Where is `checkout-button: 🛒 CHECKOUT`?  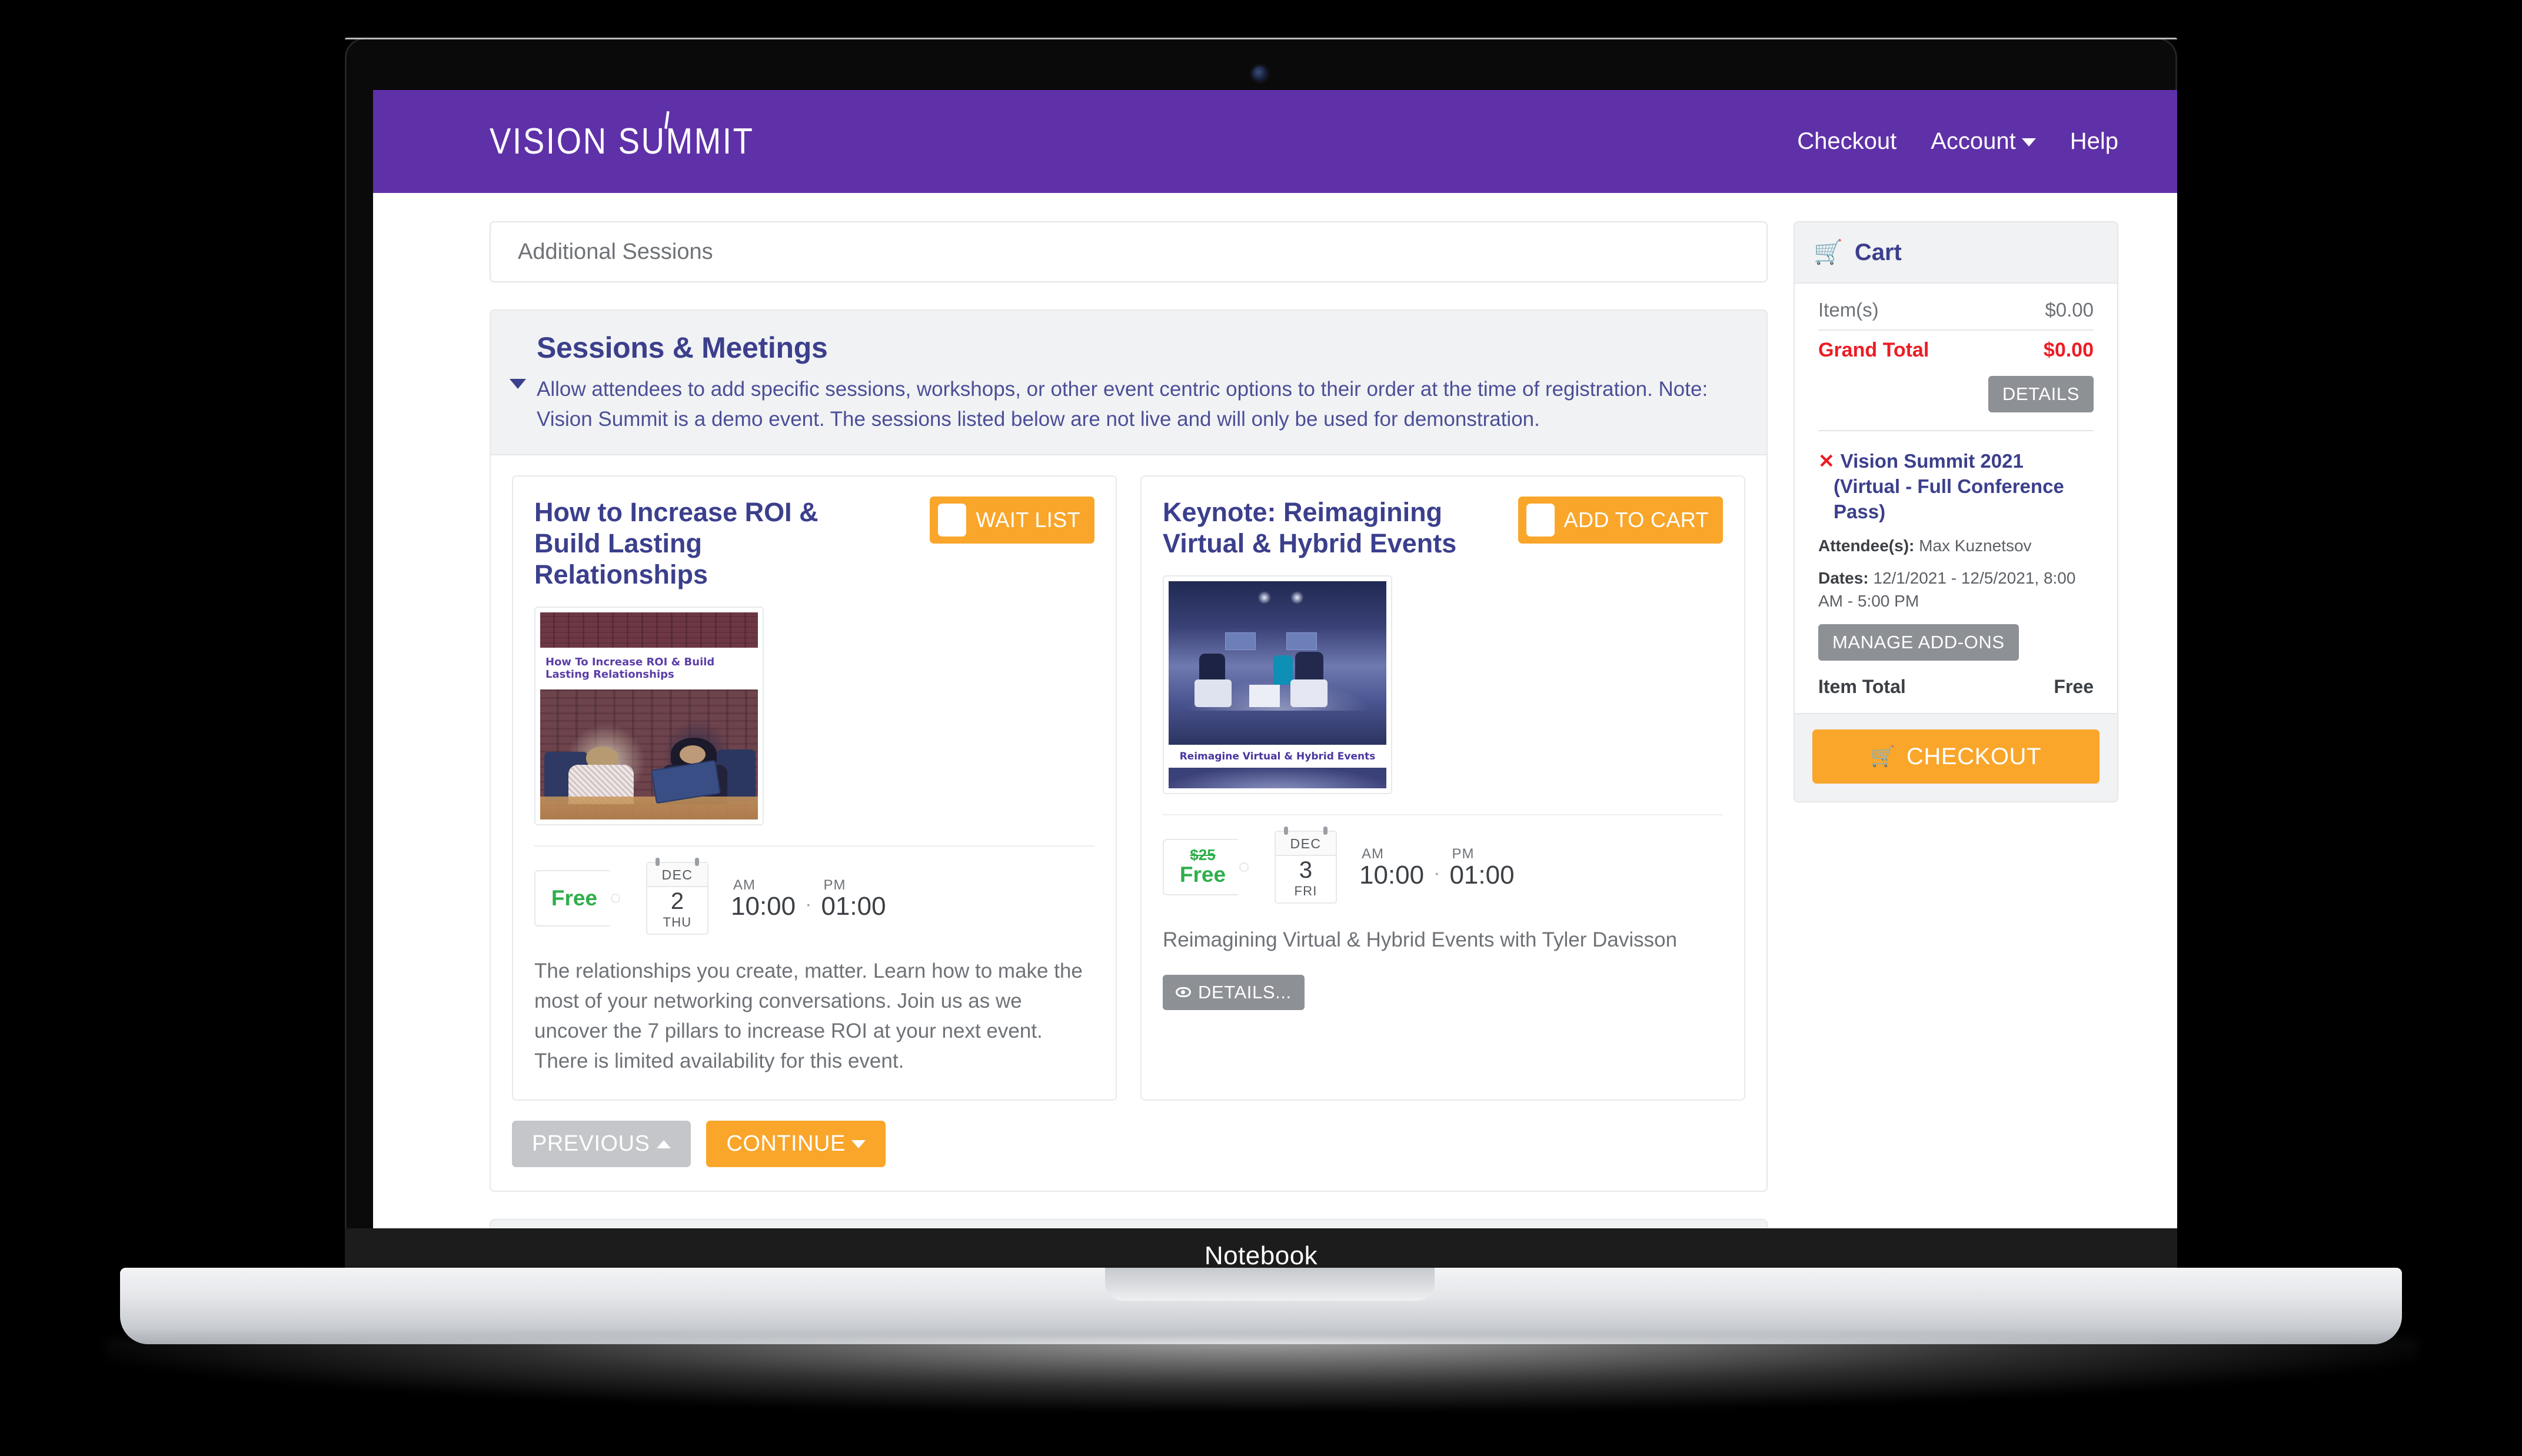
checkout-button: 🛒 CHECKOUT is located at coordinates (1956, 756).